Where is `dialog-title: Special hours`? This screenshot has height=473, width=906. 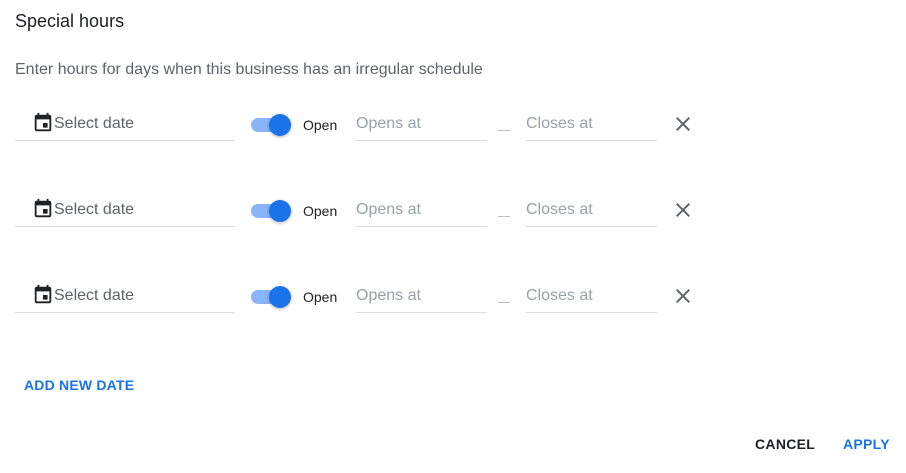
dialog-title: Special hours is located at coordinates (70, 21).